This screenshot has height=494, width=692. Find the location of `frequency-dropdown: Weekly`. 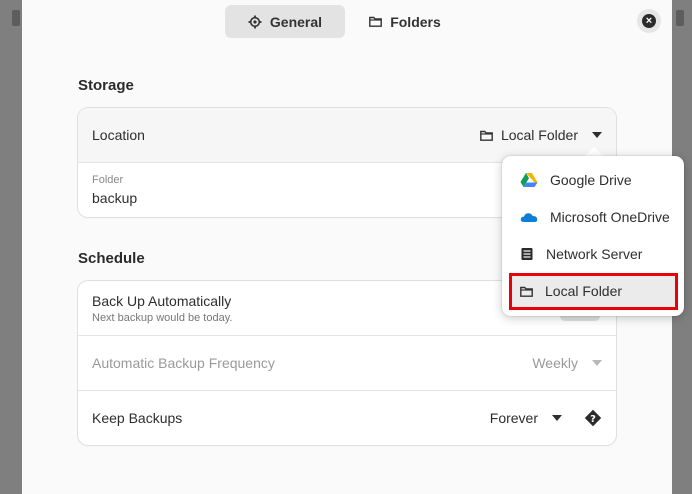

frequency-dropdown: Weekly is located at coordinates (567, 363).